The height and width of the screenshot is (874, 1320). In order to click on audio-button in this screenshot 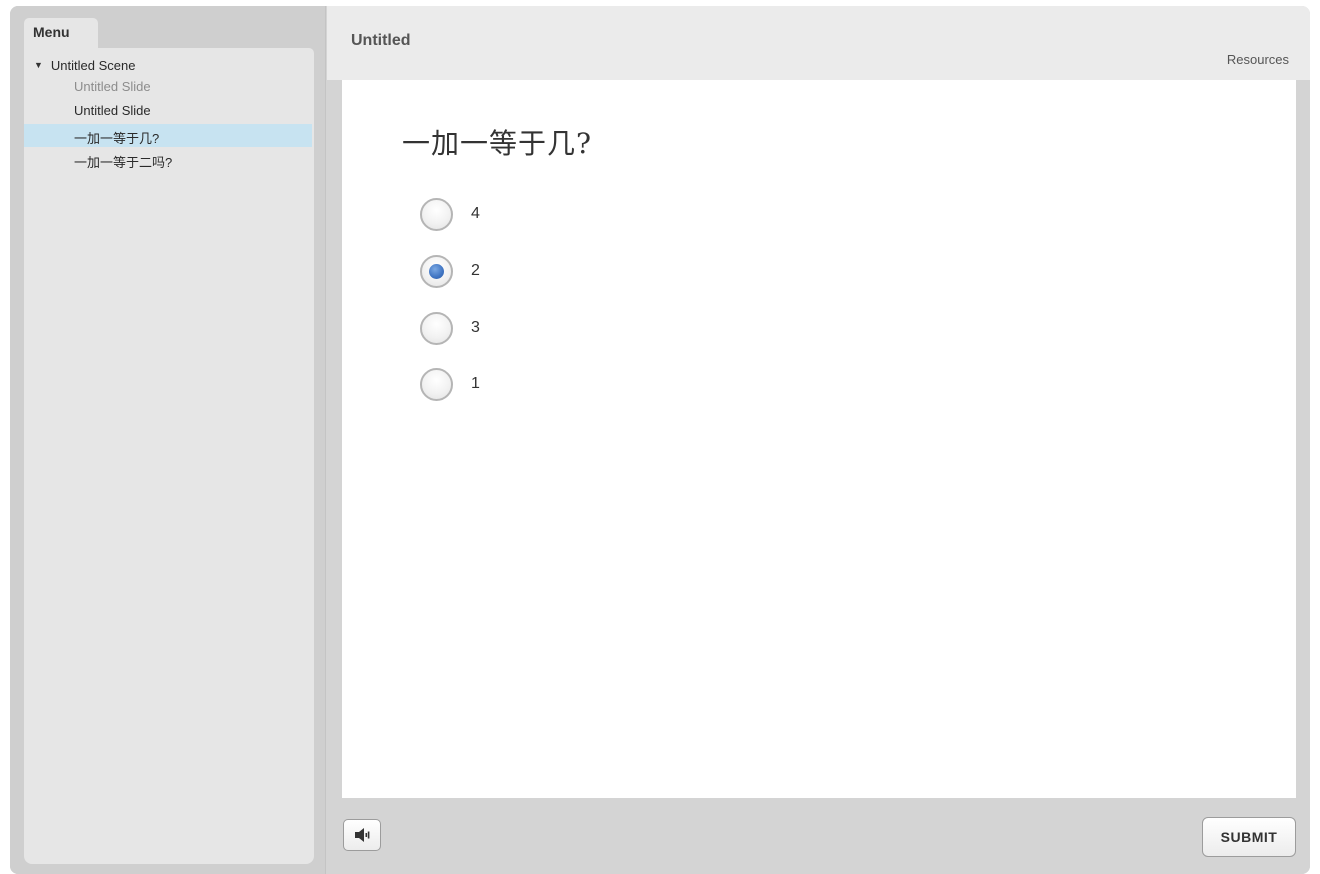, I will do `click(362, 835)`.